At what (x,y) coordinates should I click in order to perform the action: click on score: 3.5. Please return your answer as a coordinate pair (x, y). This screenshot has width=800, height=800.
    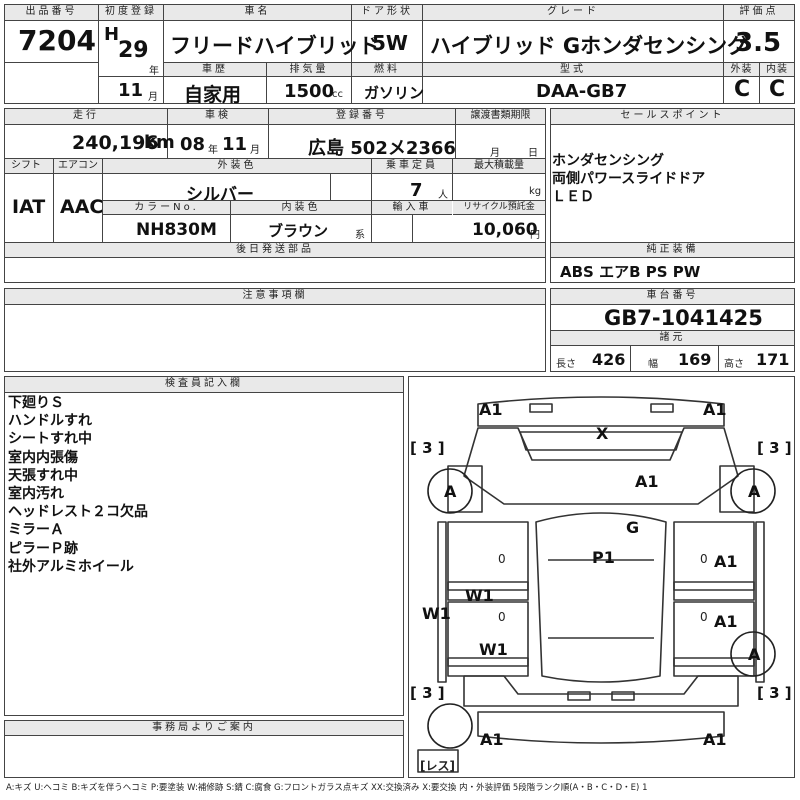
    Looking at the image, I should click on (758, 43).